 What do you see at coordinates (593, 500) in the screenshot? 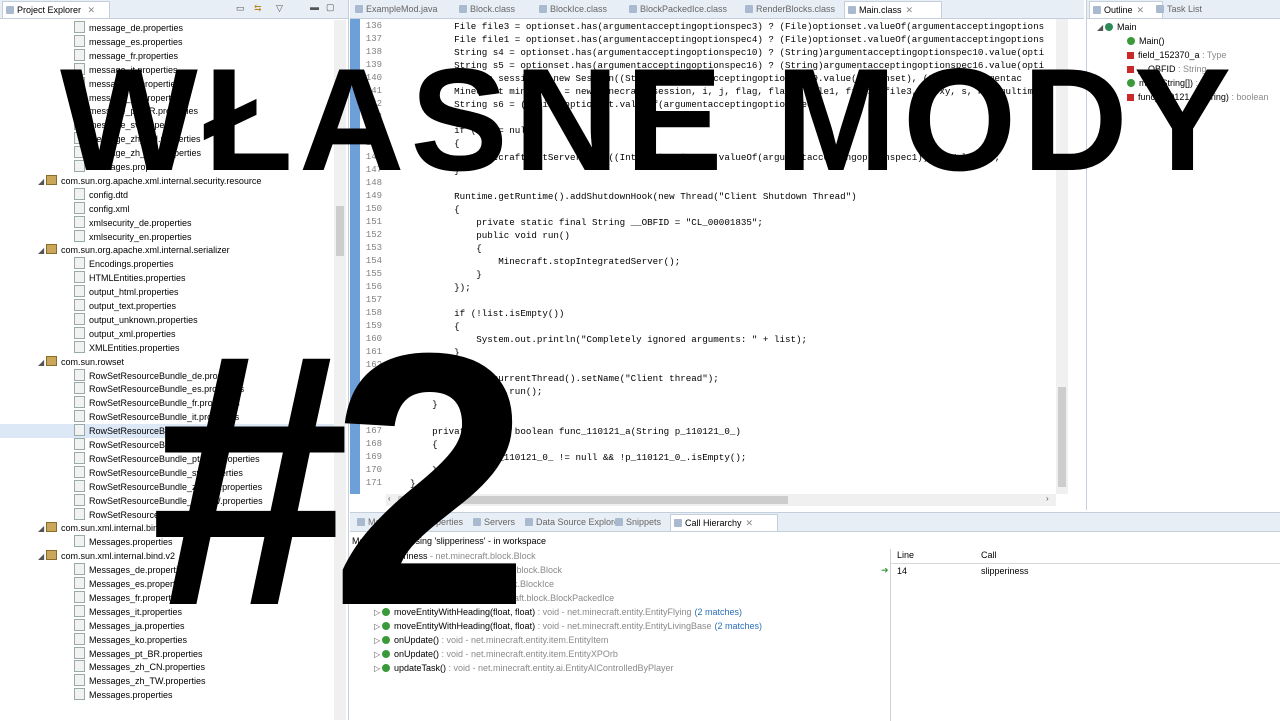
I see `horizontal-scrollbar-thumb` at bounding box center [593, 500].